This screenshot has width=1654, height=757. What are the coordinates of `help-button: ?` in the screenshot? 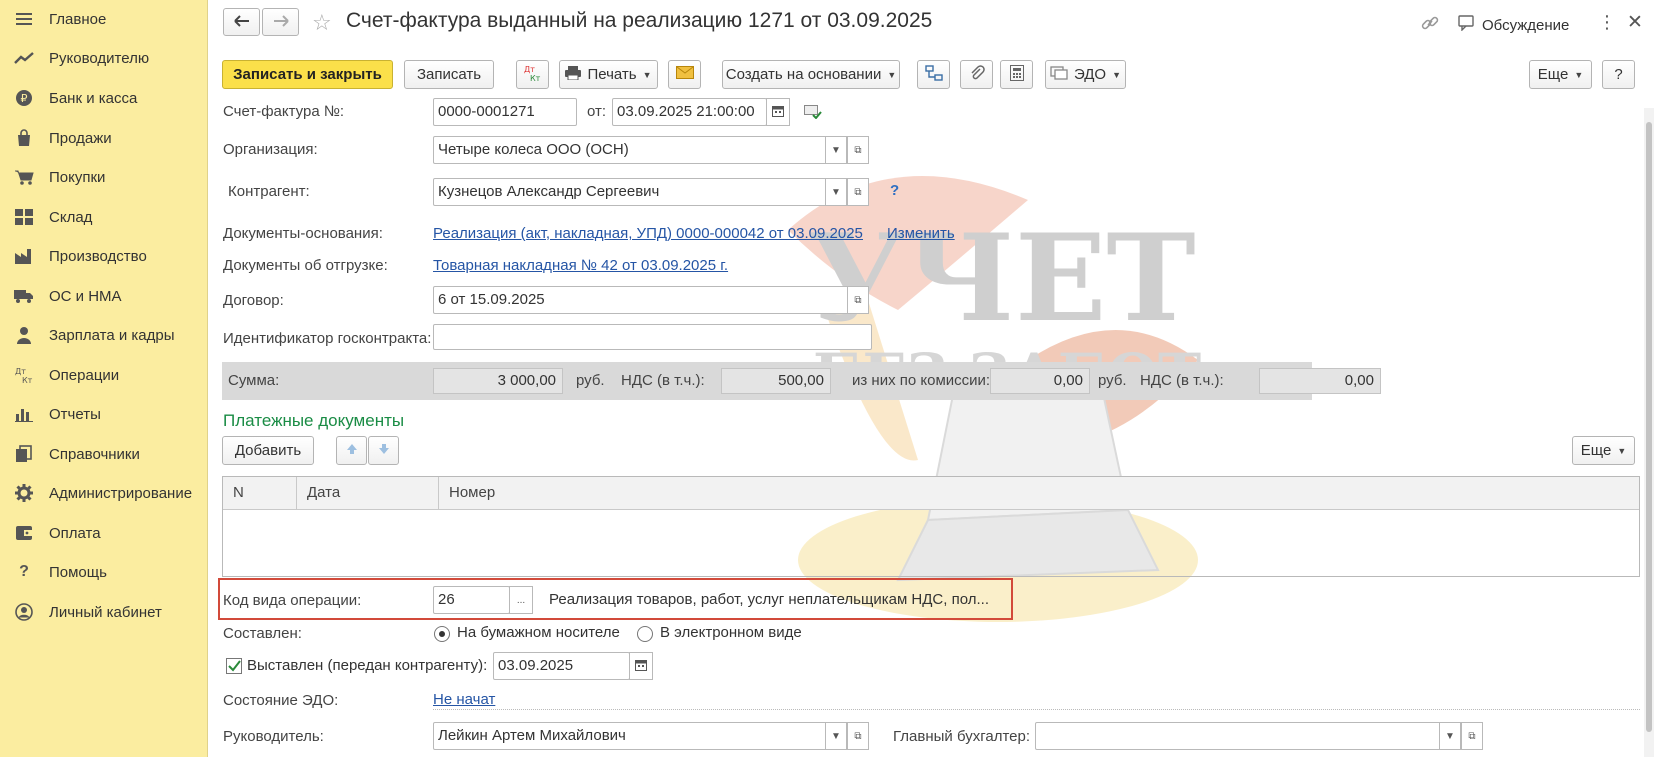 It's located at (1618, 74).